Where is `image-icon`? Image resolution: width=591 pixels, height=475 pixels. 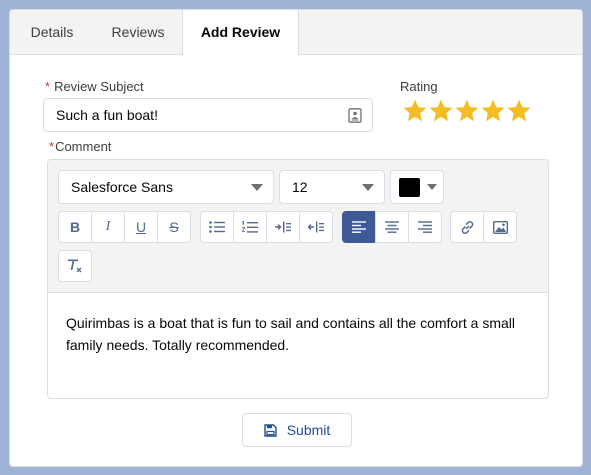 image-icon is located at coordinates (500, 227).